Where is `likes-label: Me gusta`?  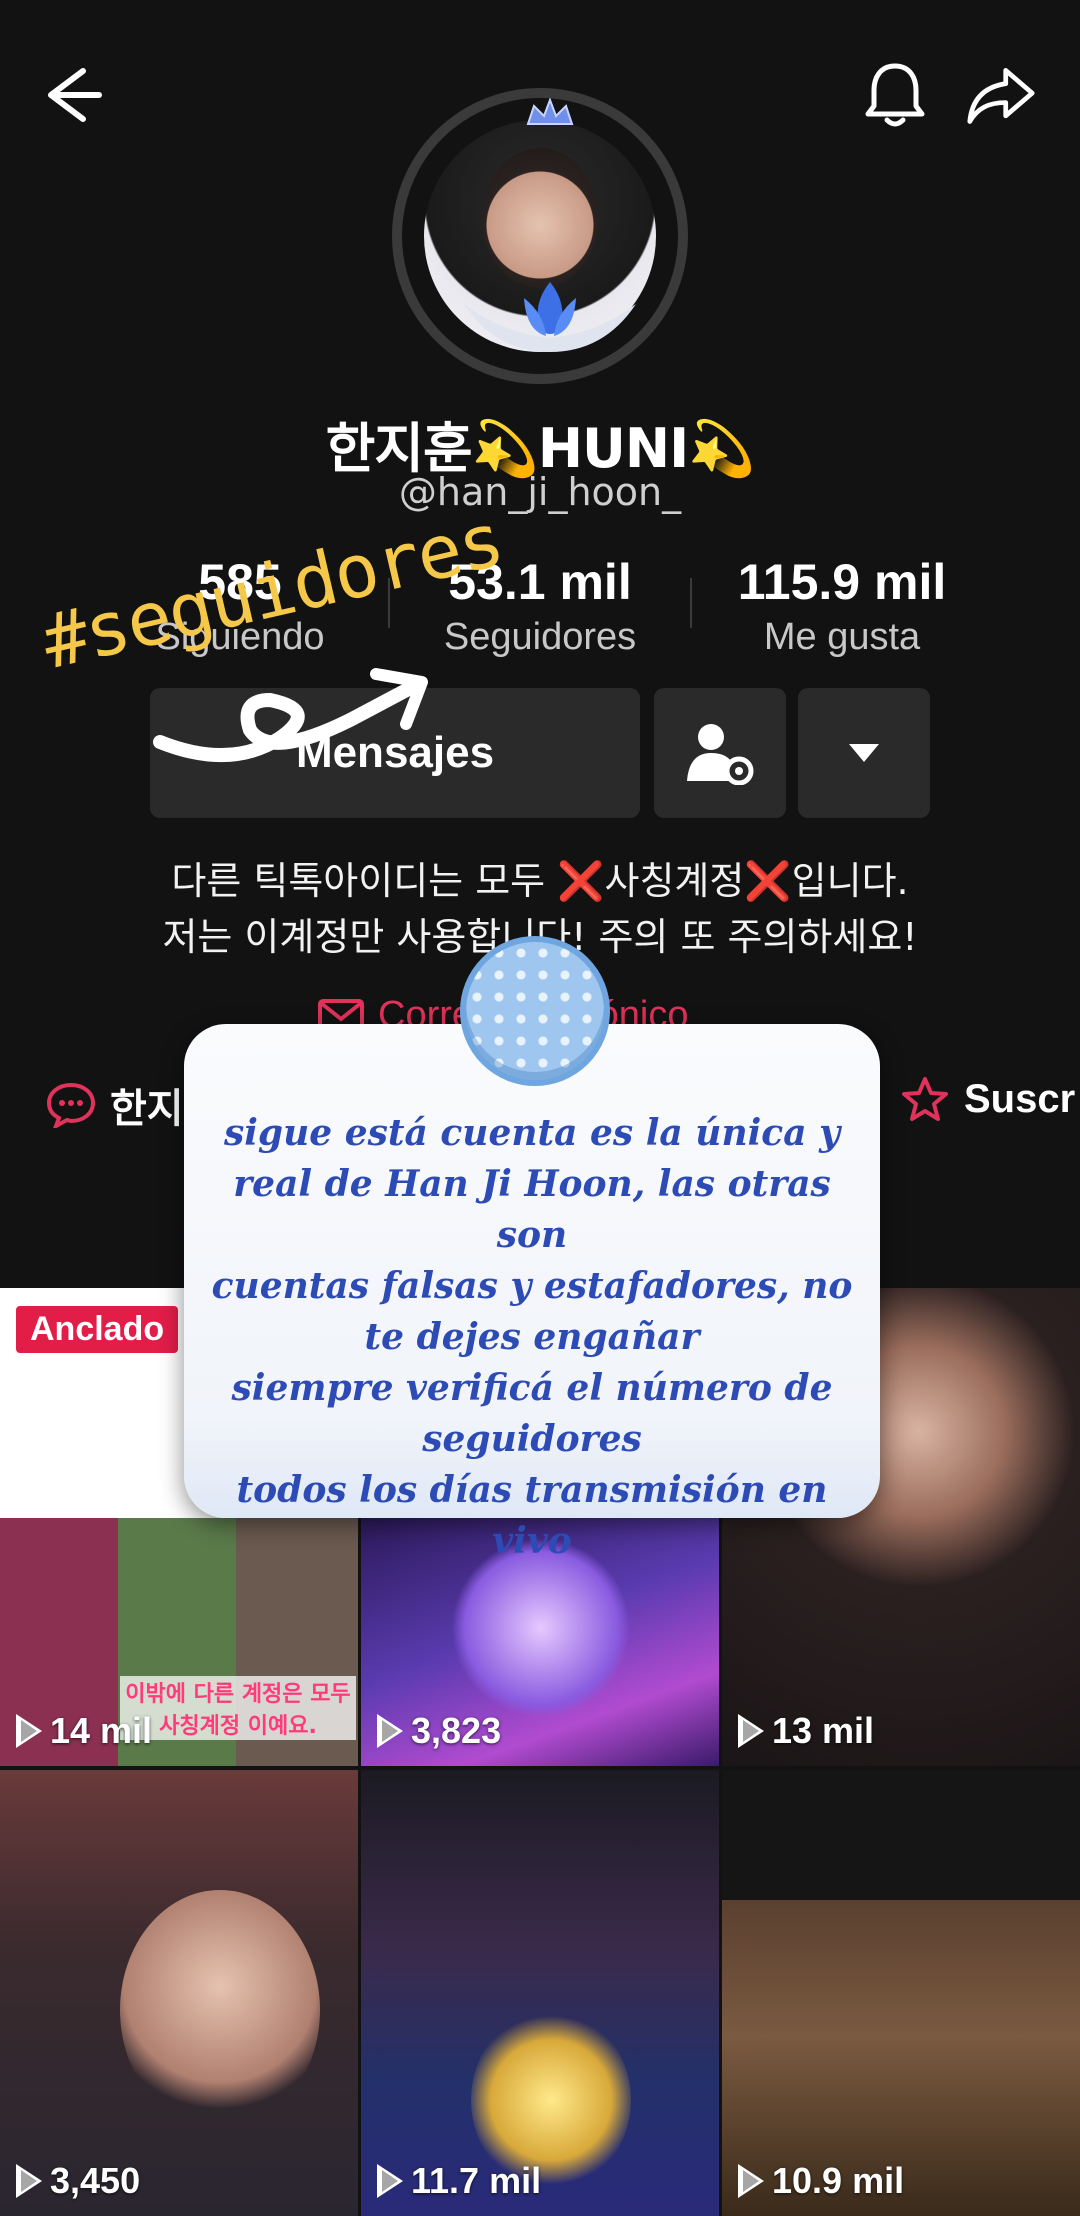
likes-label: Me gusta is located at coordinates (842, 637).